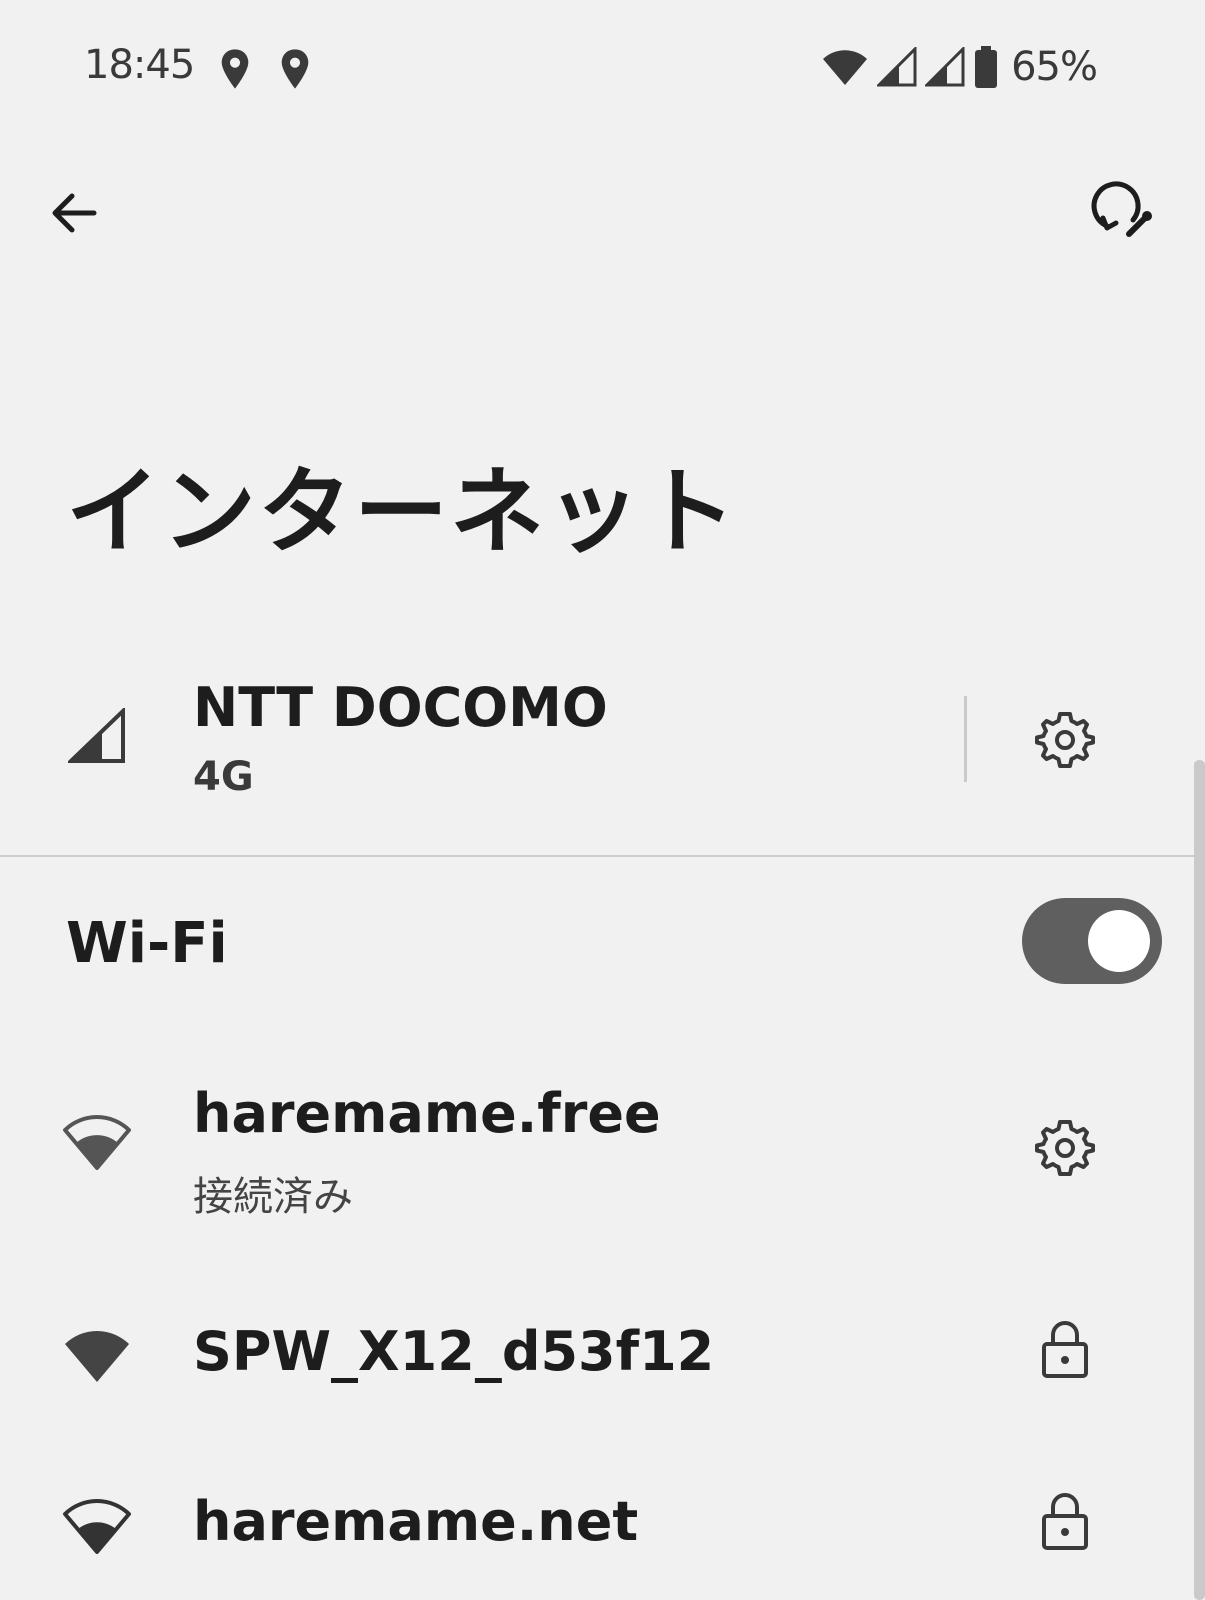 Image resolution: width=1205 pixels, height=1600 pixels. What do you see at coordinates (147, 943) in the screenshot?
I see `wifi-label: Wi-Fi` at bounding box center [147, 943].